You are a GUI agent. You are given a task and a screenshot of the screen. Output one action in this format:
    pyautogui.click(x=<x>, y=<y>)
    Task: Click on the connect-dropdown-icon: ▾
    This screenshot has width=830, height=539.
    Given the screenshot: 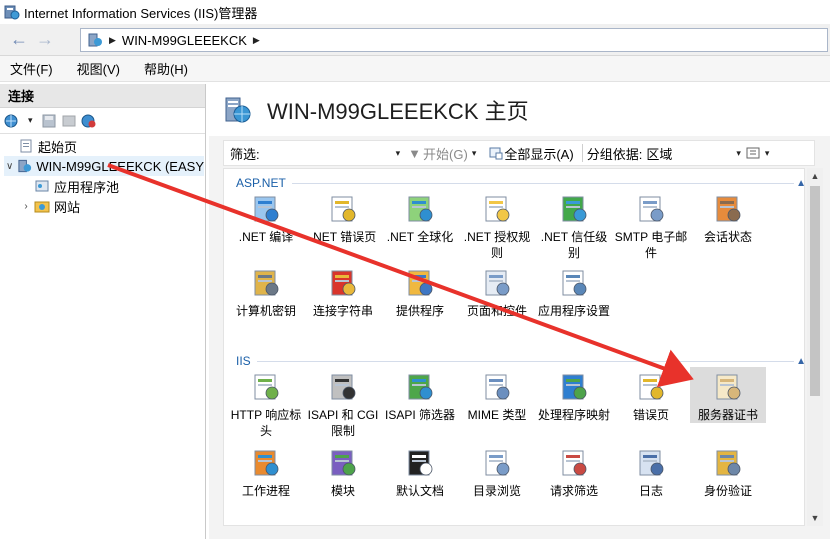 What is the action you would take?
    pyautogui.click(x=30, y=120)
    